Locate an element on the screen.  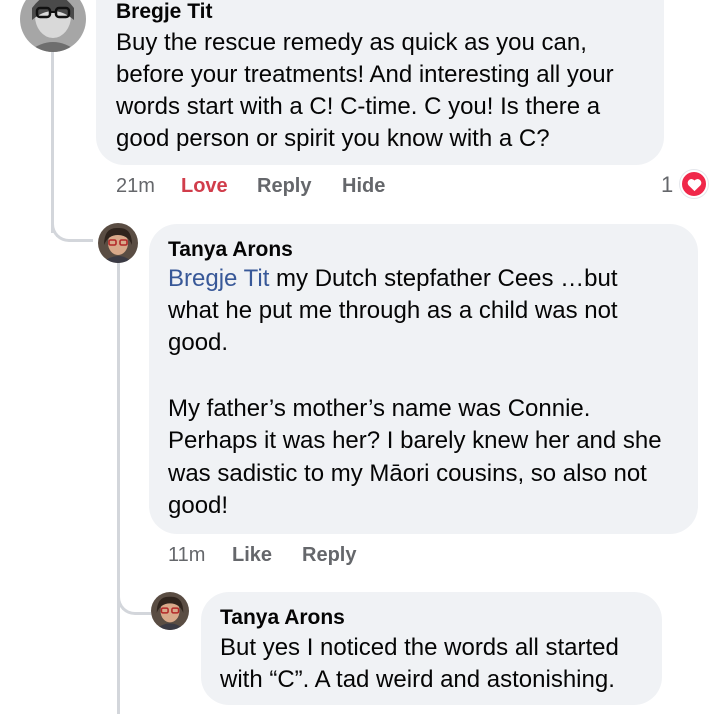
thread-curve-reply1 is located at coordinates (72, 221).